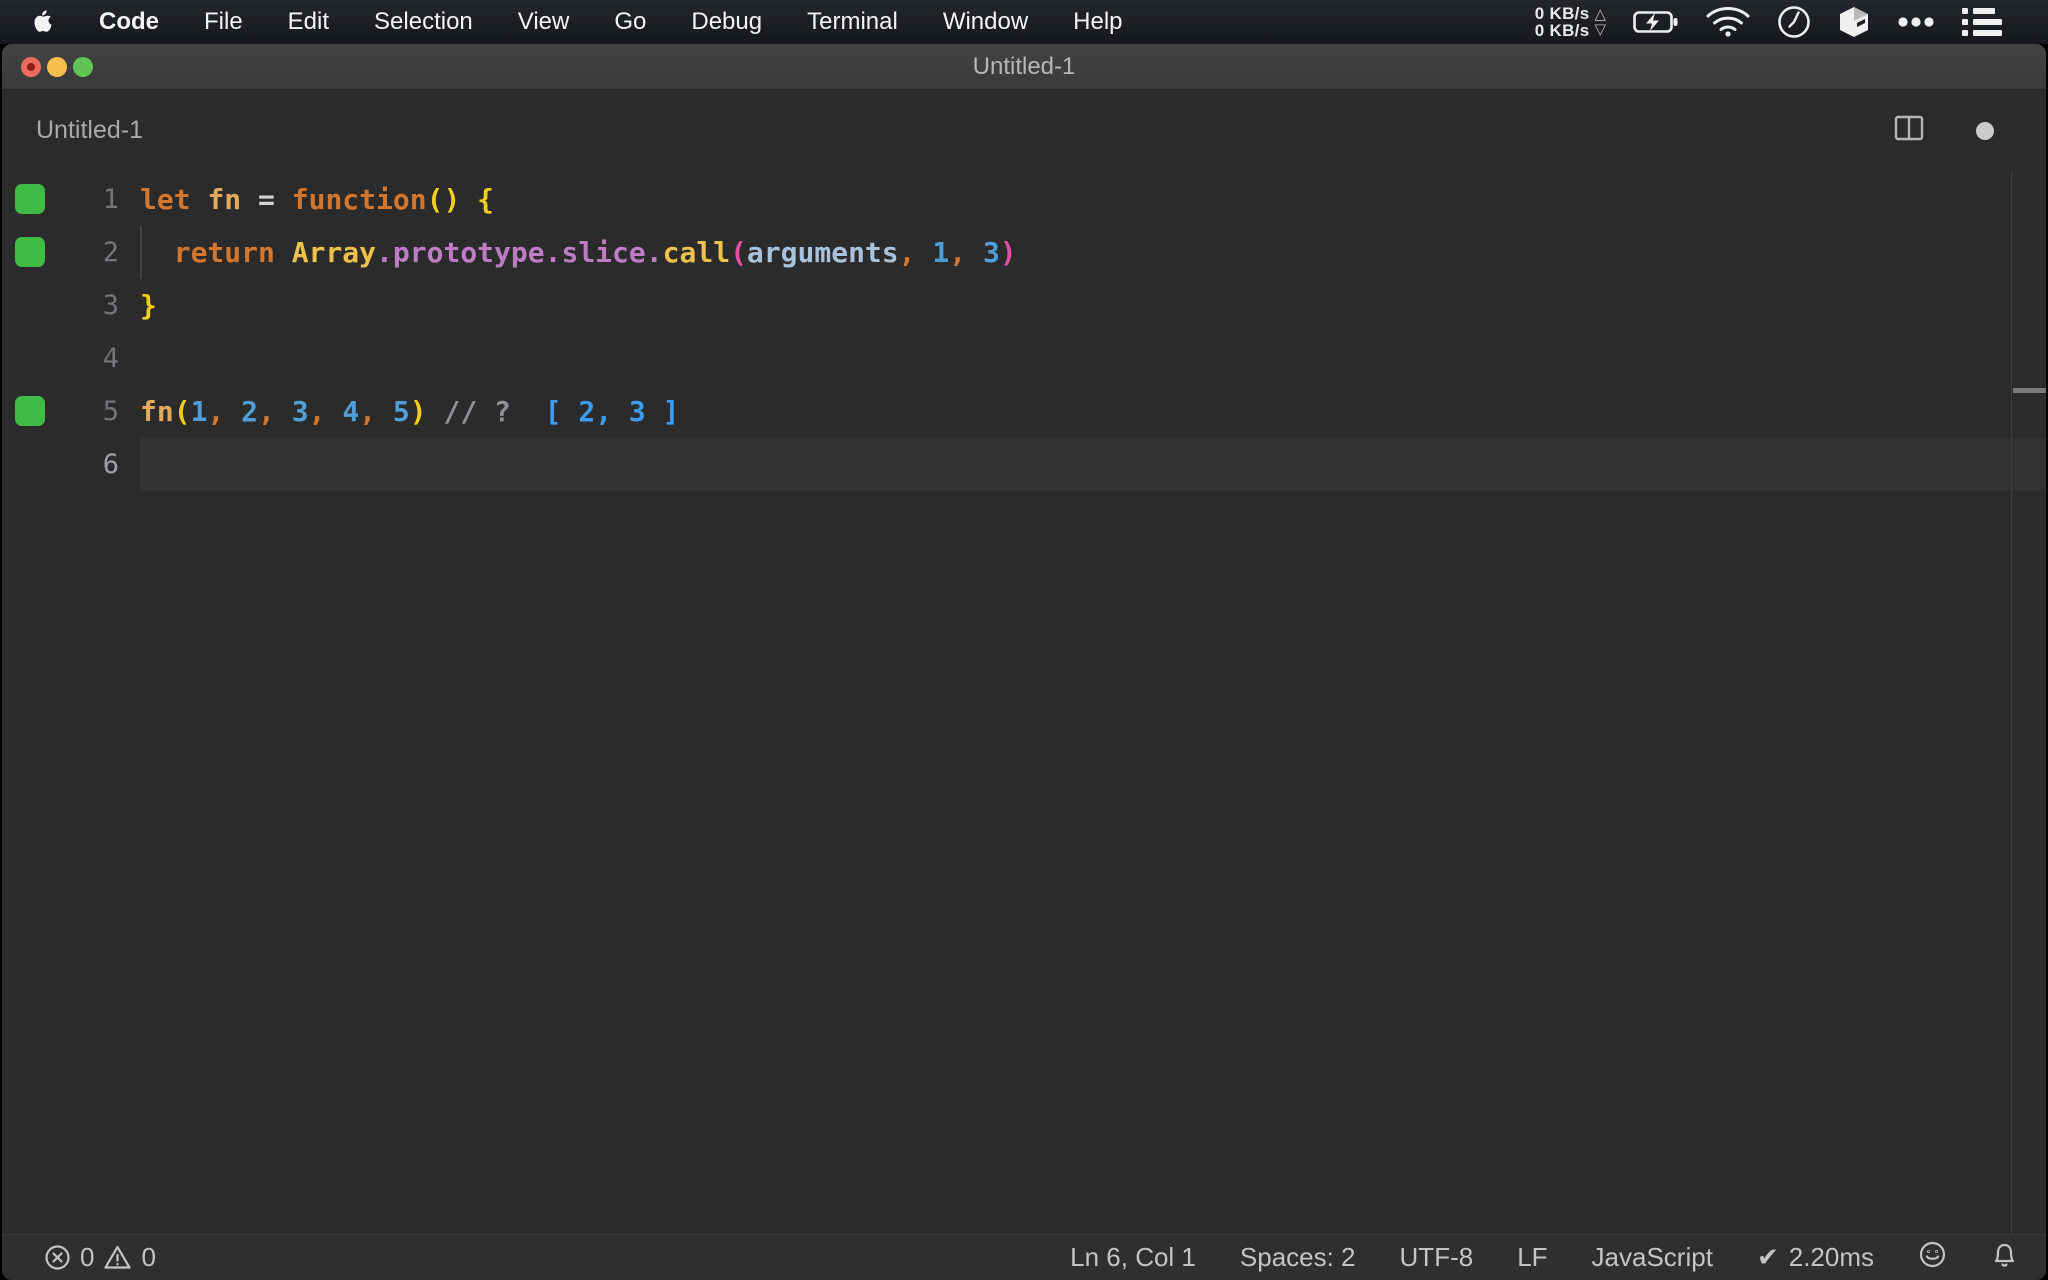 The height and width of the screenshot is (1280, 2048). Describe the element at coordinates (985, 22) in the screenshot. I see `menu-item-window: Window` at that location.